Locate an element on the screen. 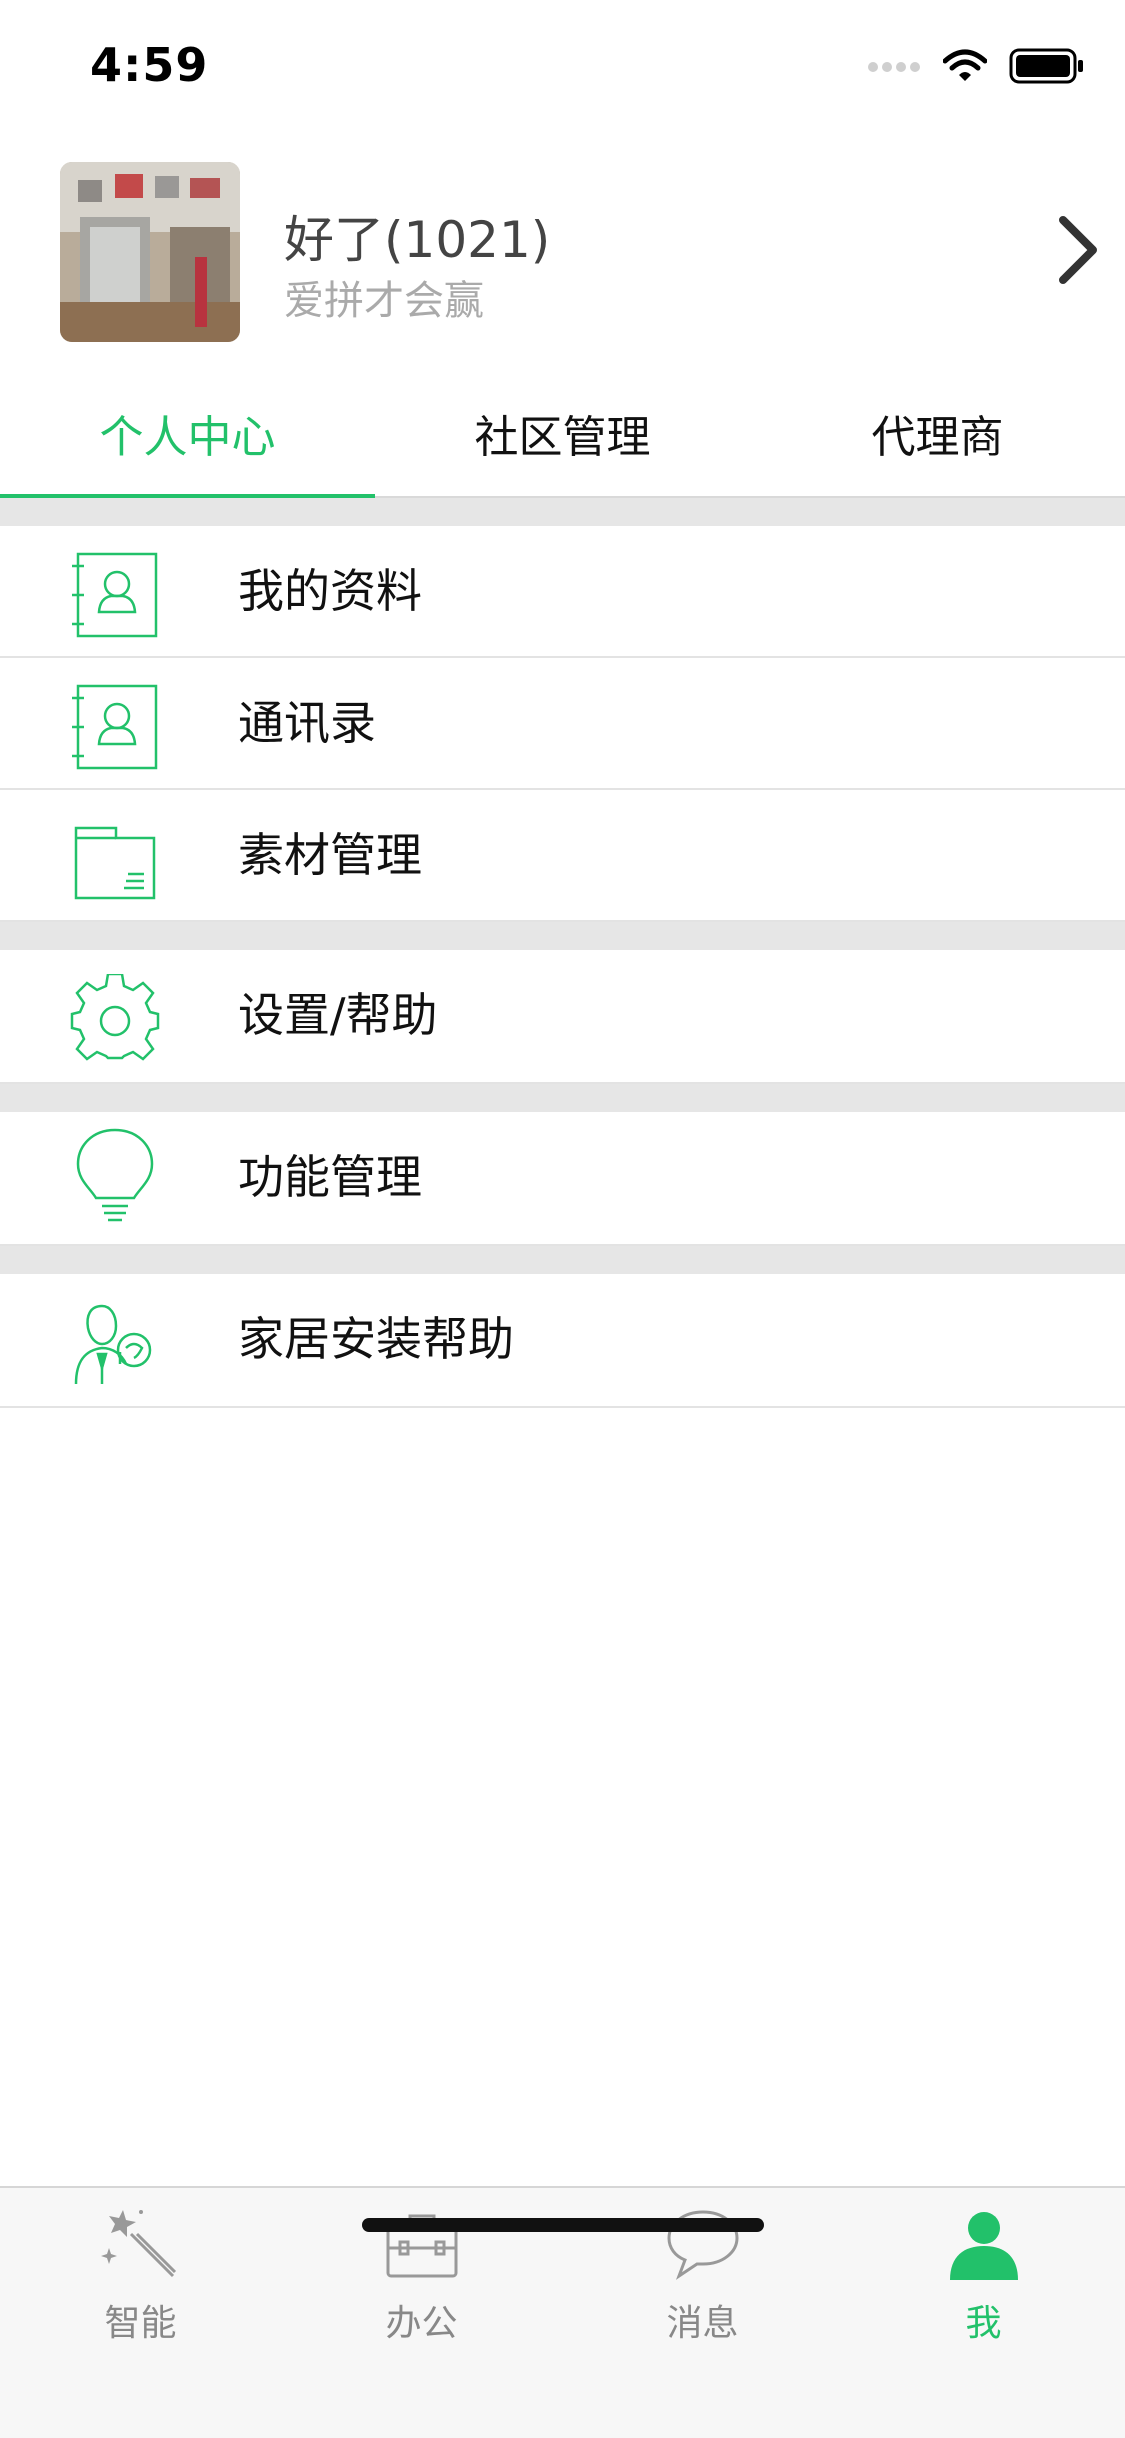 The width and height of the screenshot is (1125, 2438). battery-icon is located at coordinates (1047, 68).